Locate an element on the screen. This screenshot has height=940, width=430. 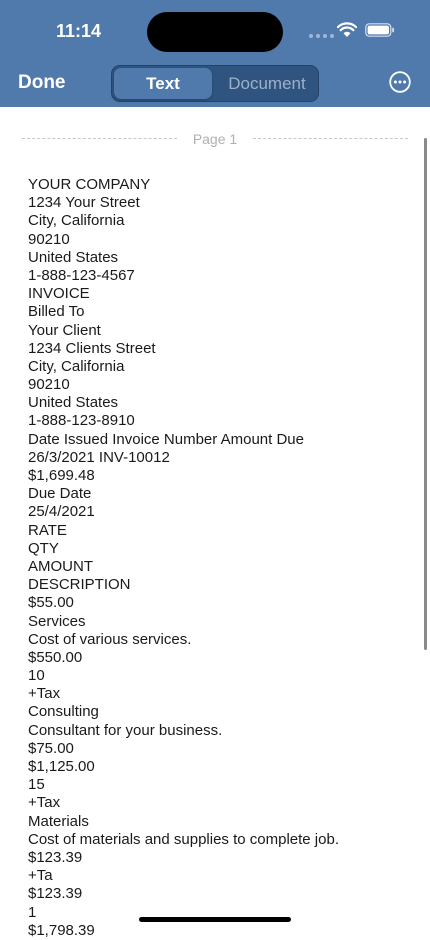
document-line: $1,699.48 is located at coordinates (61, 475).